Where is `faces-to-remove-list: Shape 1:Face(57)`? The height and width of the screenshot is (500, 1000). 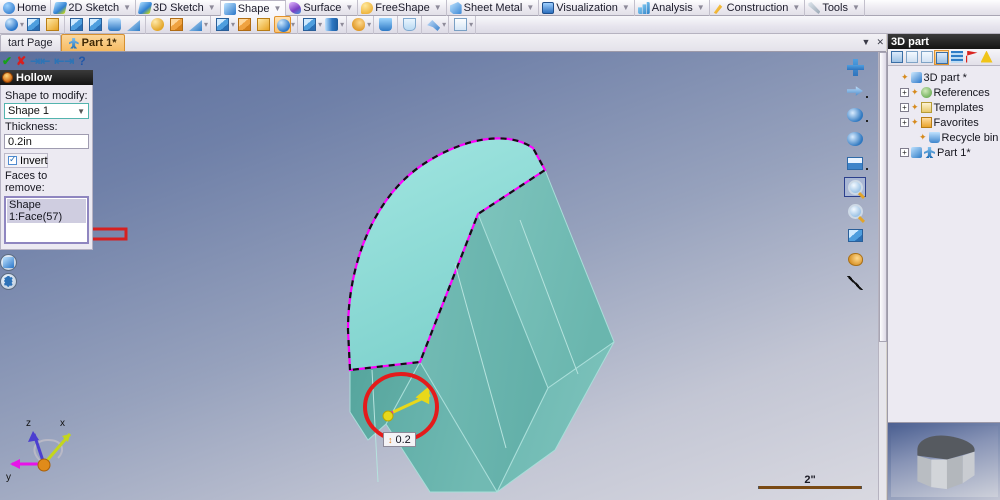 faces-to-remove-list: Shape 1:Face(57) is located at coordinates (46, 220).